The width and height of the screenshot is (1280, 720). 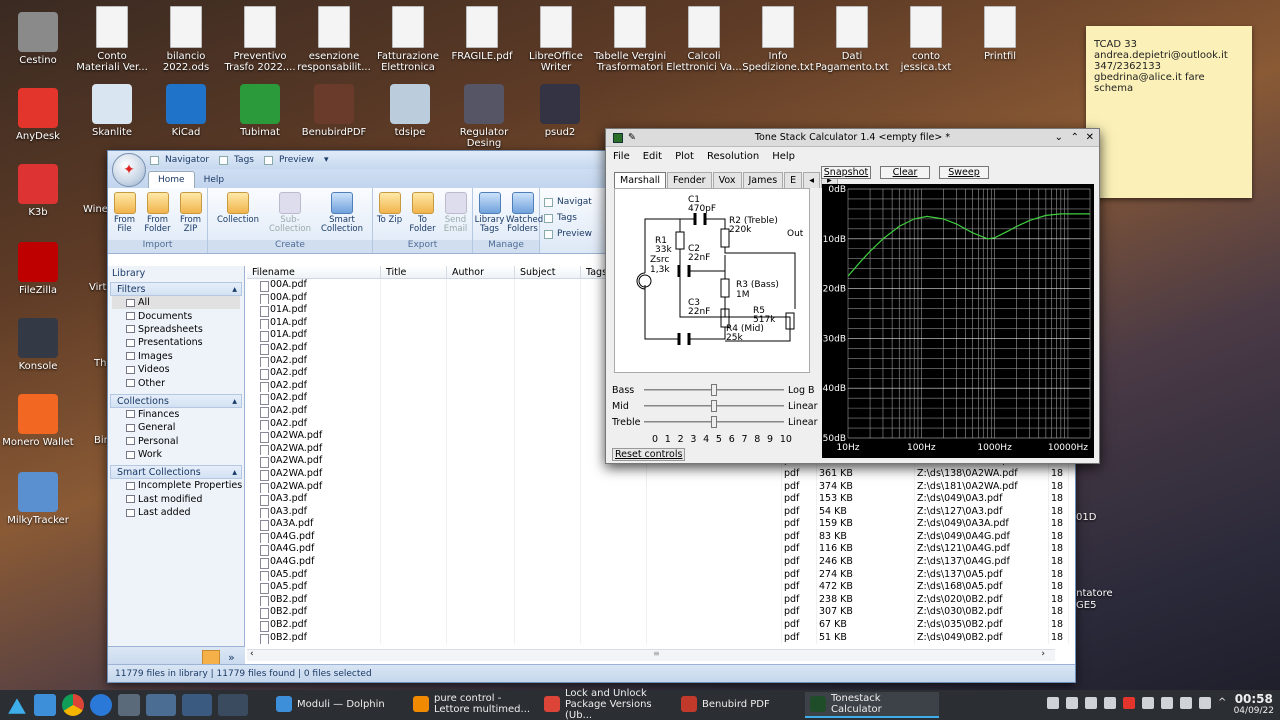 I want to click on quick-access-dropdown-icon: ▾, so click(x=326, y=160).